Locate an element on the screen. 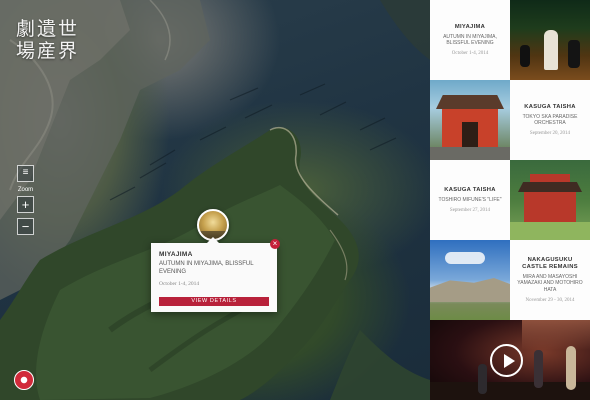 This screenshot has width=590, height=400. shrine-base is located at coordinates (470, 153).